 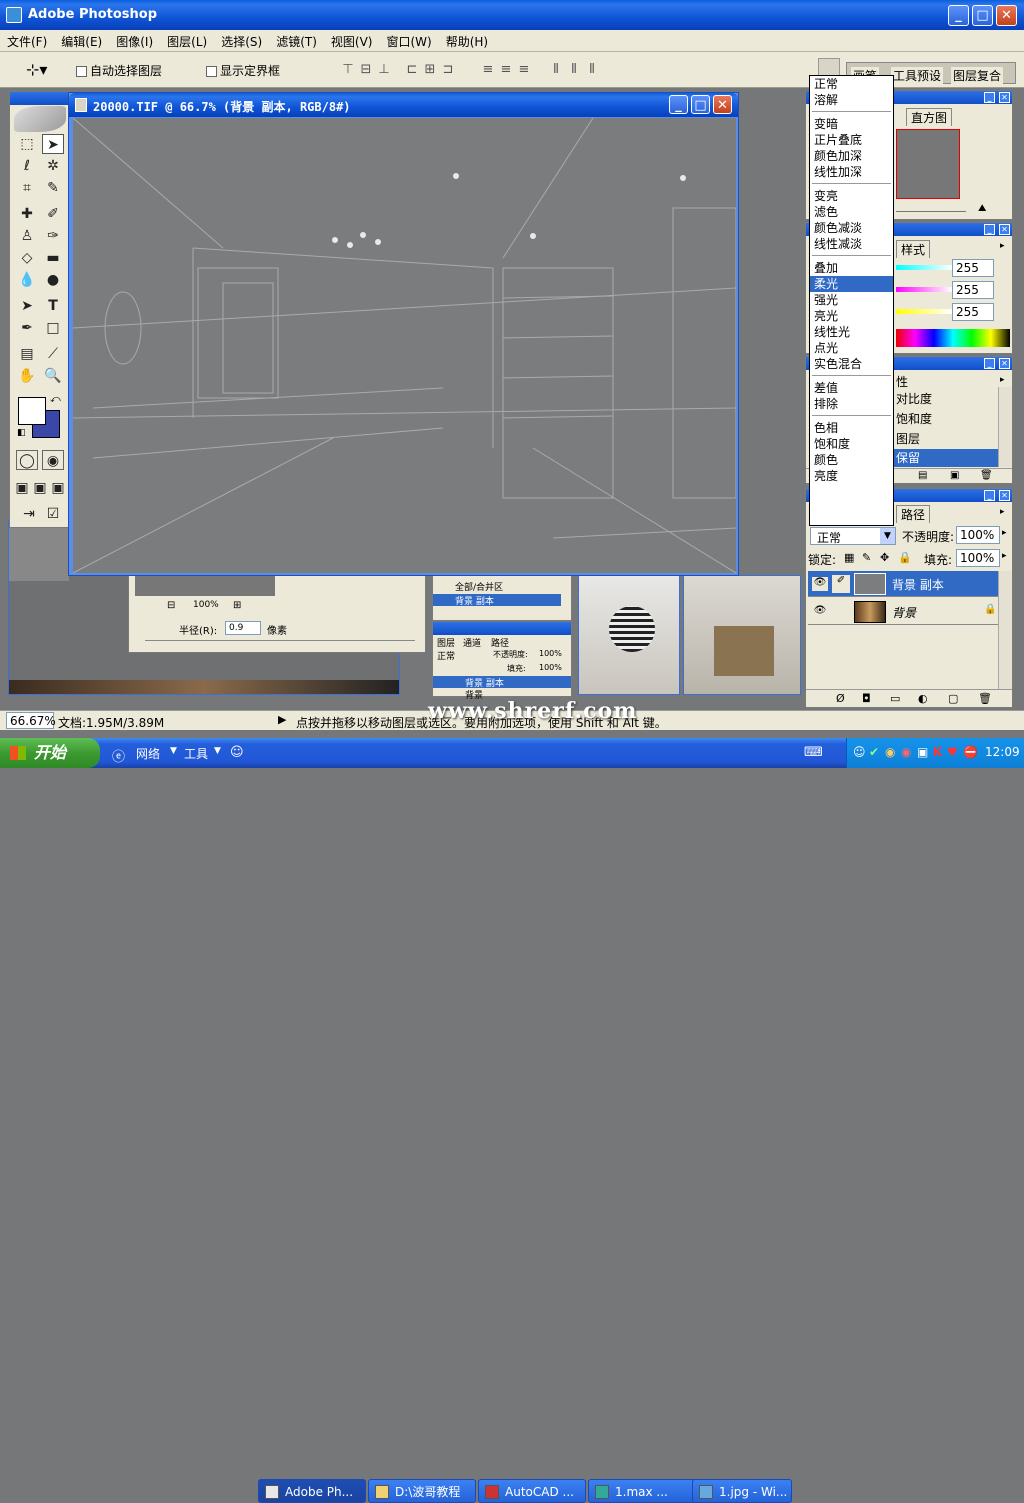 What do you see at coordinates (700, 104) in the screenshot?
I see `doc-maximize-button: □` at bounding box center [700, 104].